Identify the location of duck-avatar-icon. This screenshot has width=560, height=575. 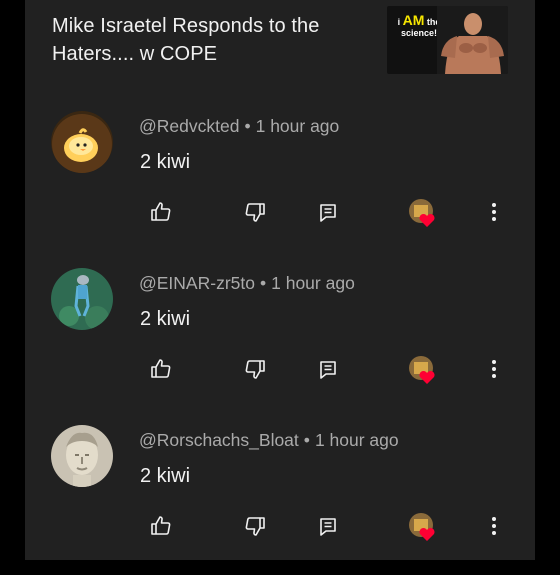
(82, 142).